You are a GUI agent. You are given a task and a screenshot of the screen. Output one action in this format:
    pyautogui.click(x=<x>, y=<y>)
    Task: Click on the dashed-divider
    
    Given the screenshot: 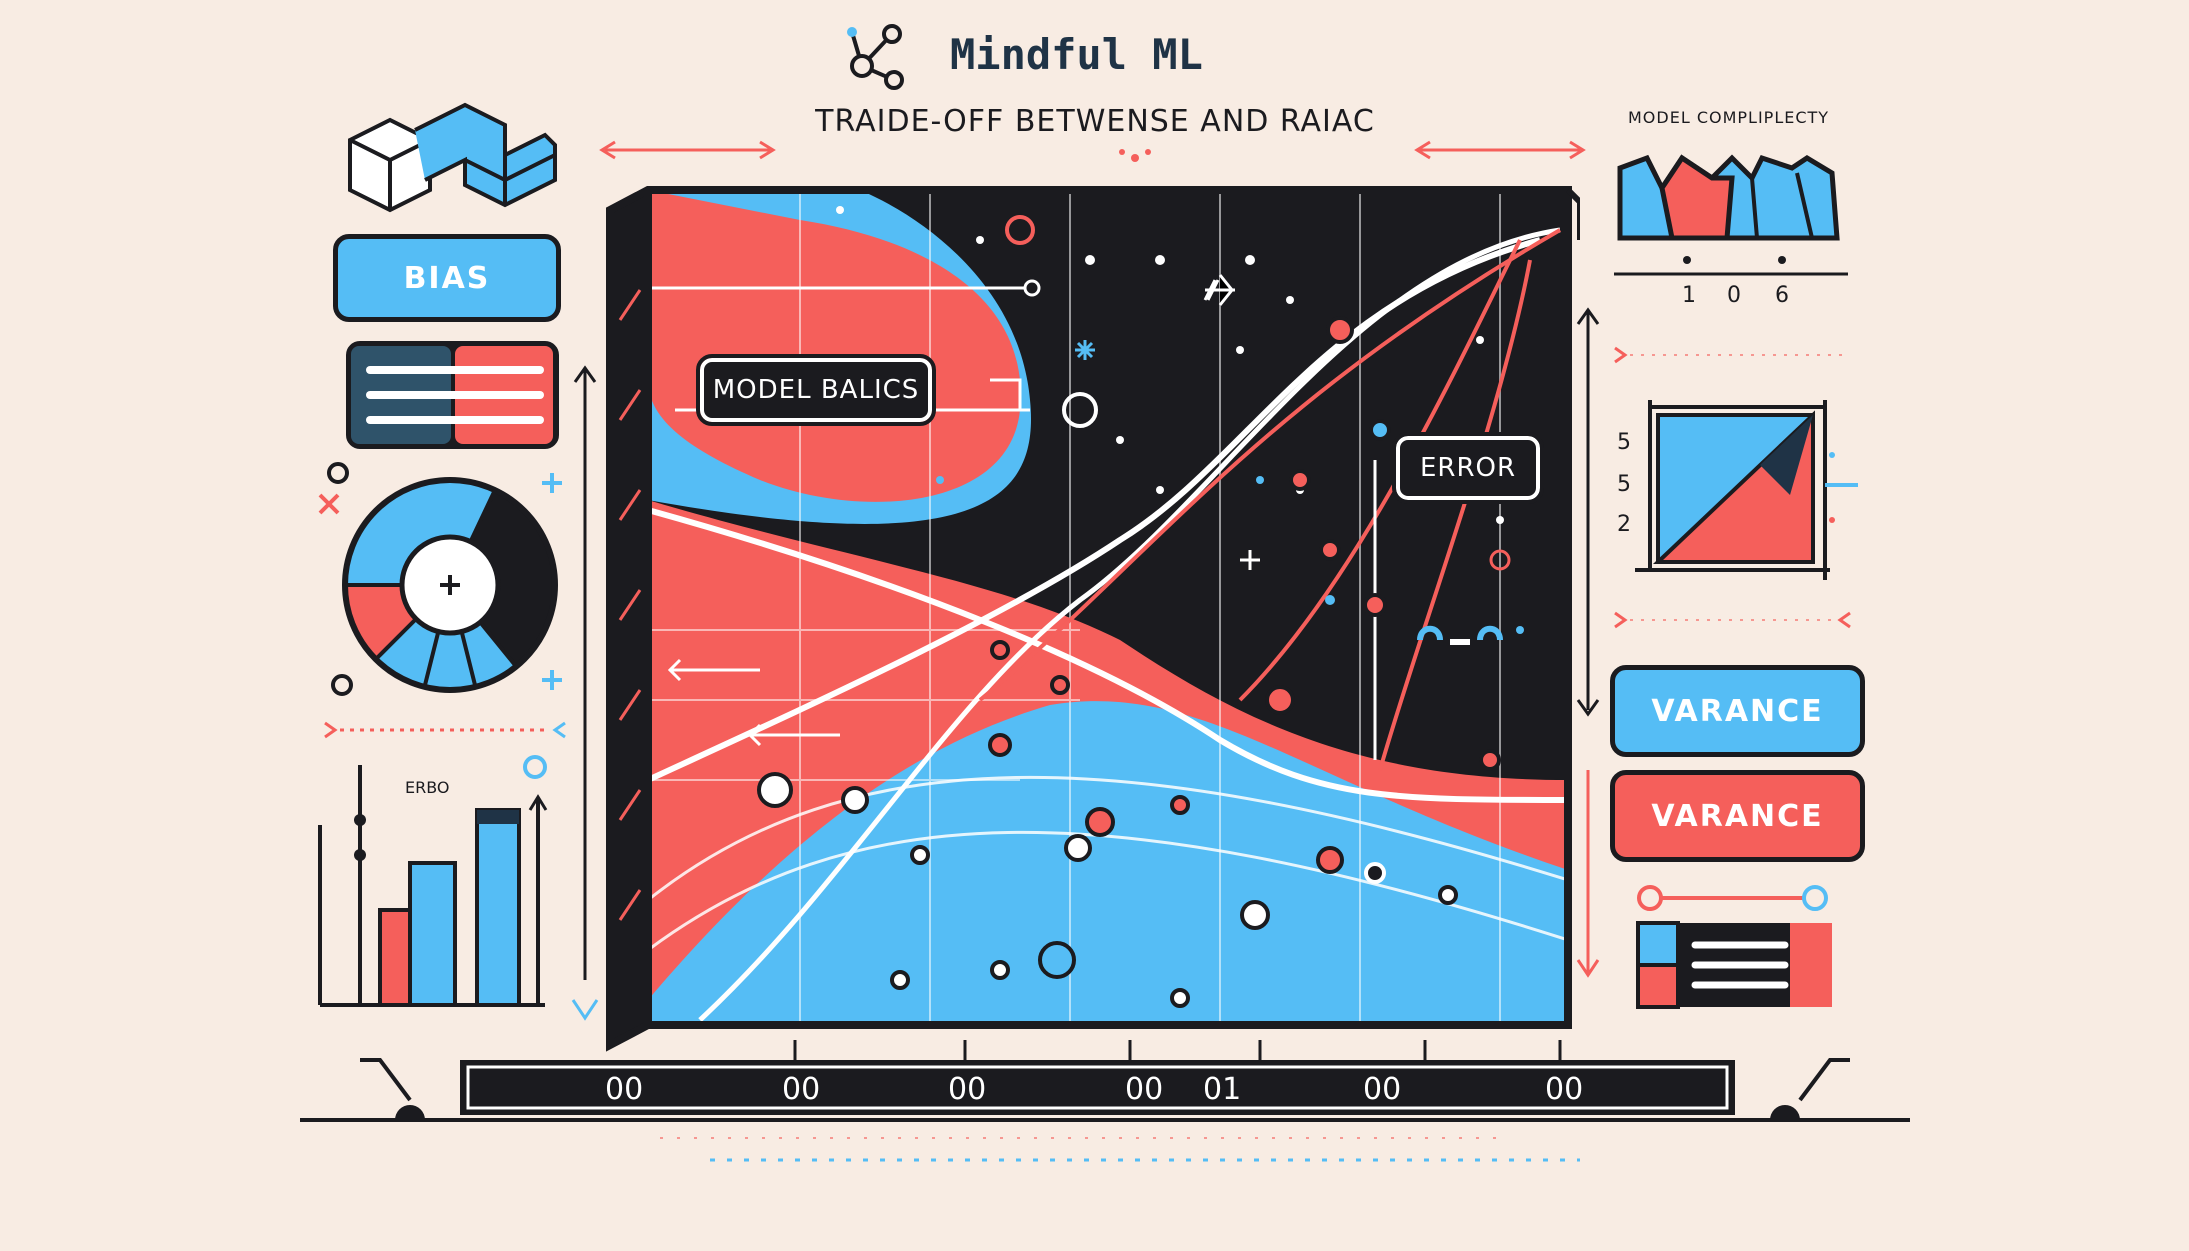 What is the action you would take?
    pyautogui.click(x=445, y=730)
    